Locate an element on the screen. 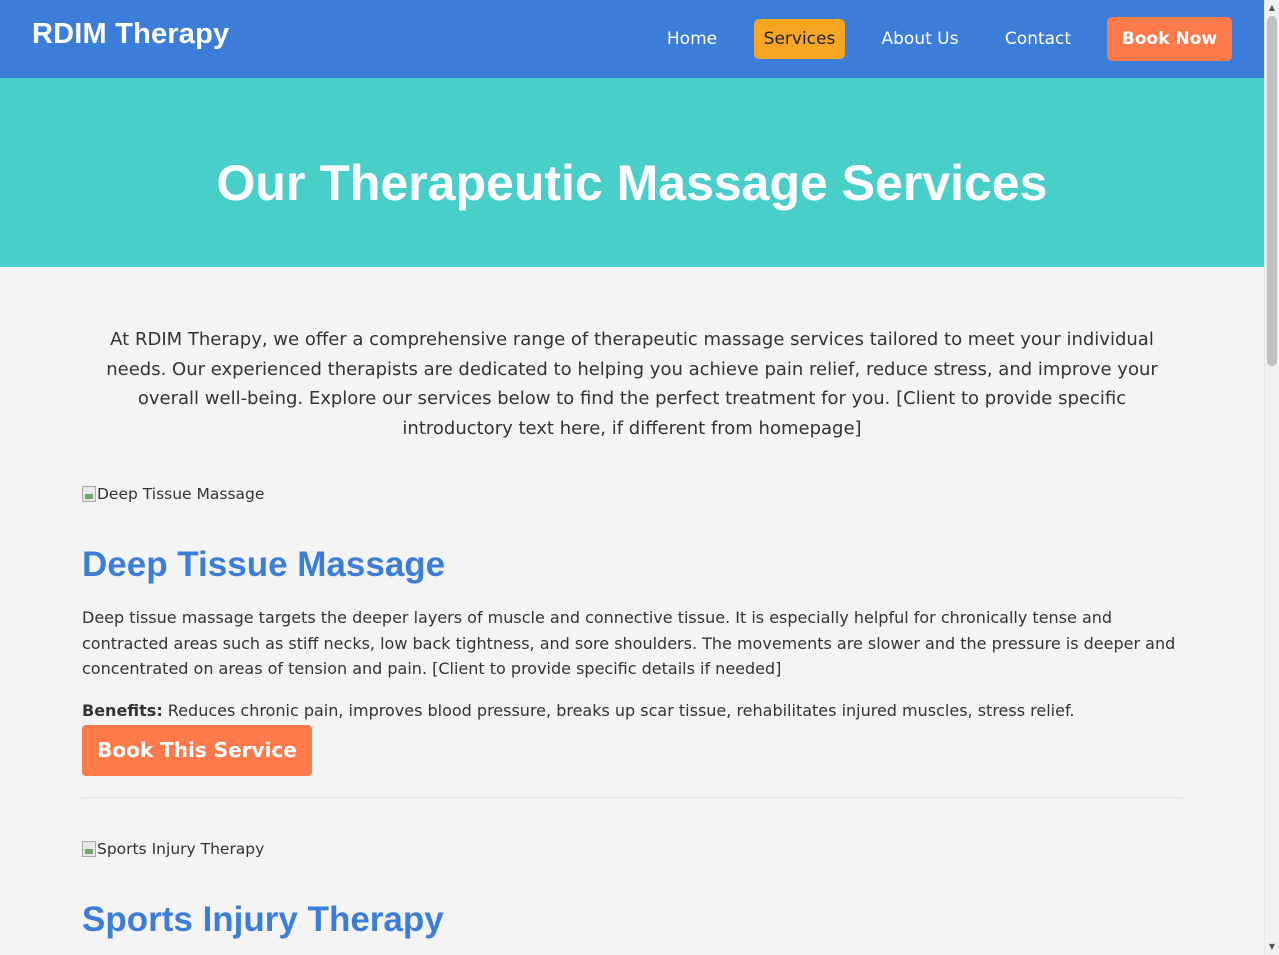 This screenshot has width=1279, height=955. service-image: Deep Tissue Massage is located at coordinates (173, 494).